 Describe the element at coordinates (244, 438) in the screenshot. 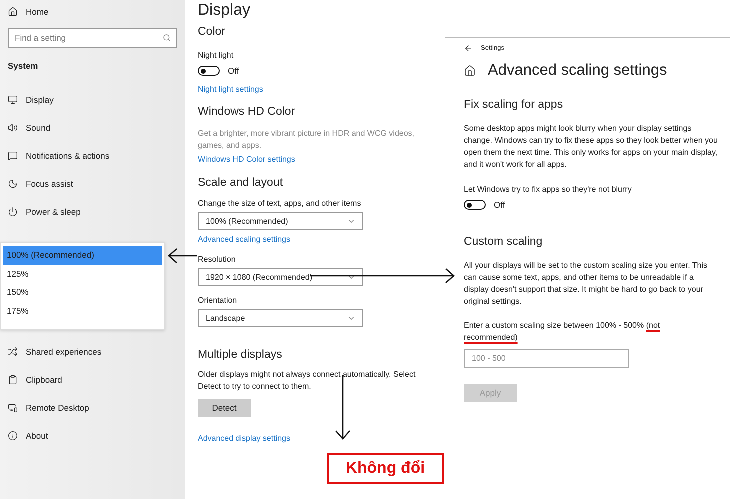

I see `settings-link: Advanced display settings` at that location.